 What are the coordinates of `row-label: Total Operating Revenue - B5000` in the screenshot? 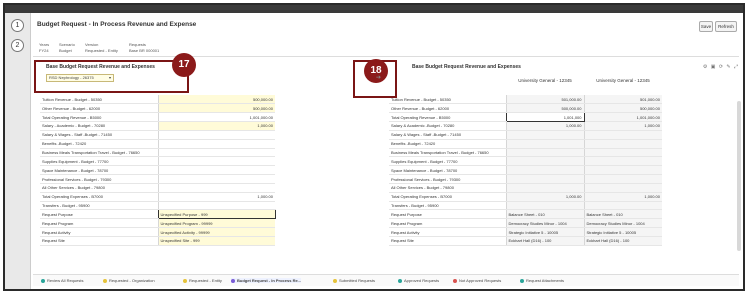 It's located at (99, 117).